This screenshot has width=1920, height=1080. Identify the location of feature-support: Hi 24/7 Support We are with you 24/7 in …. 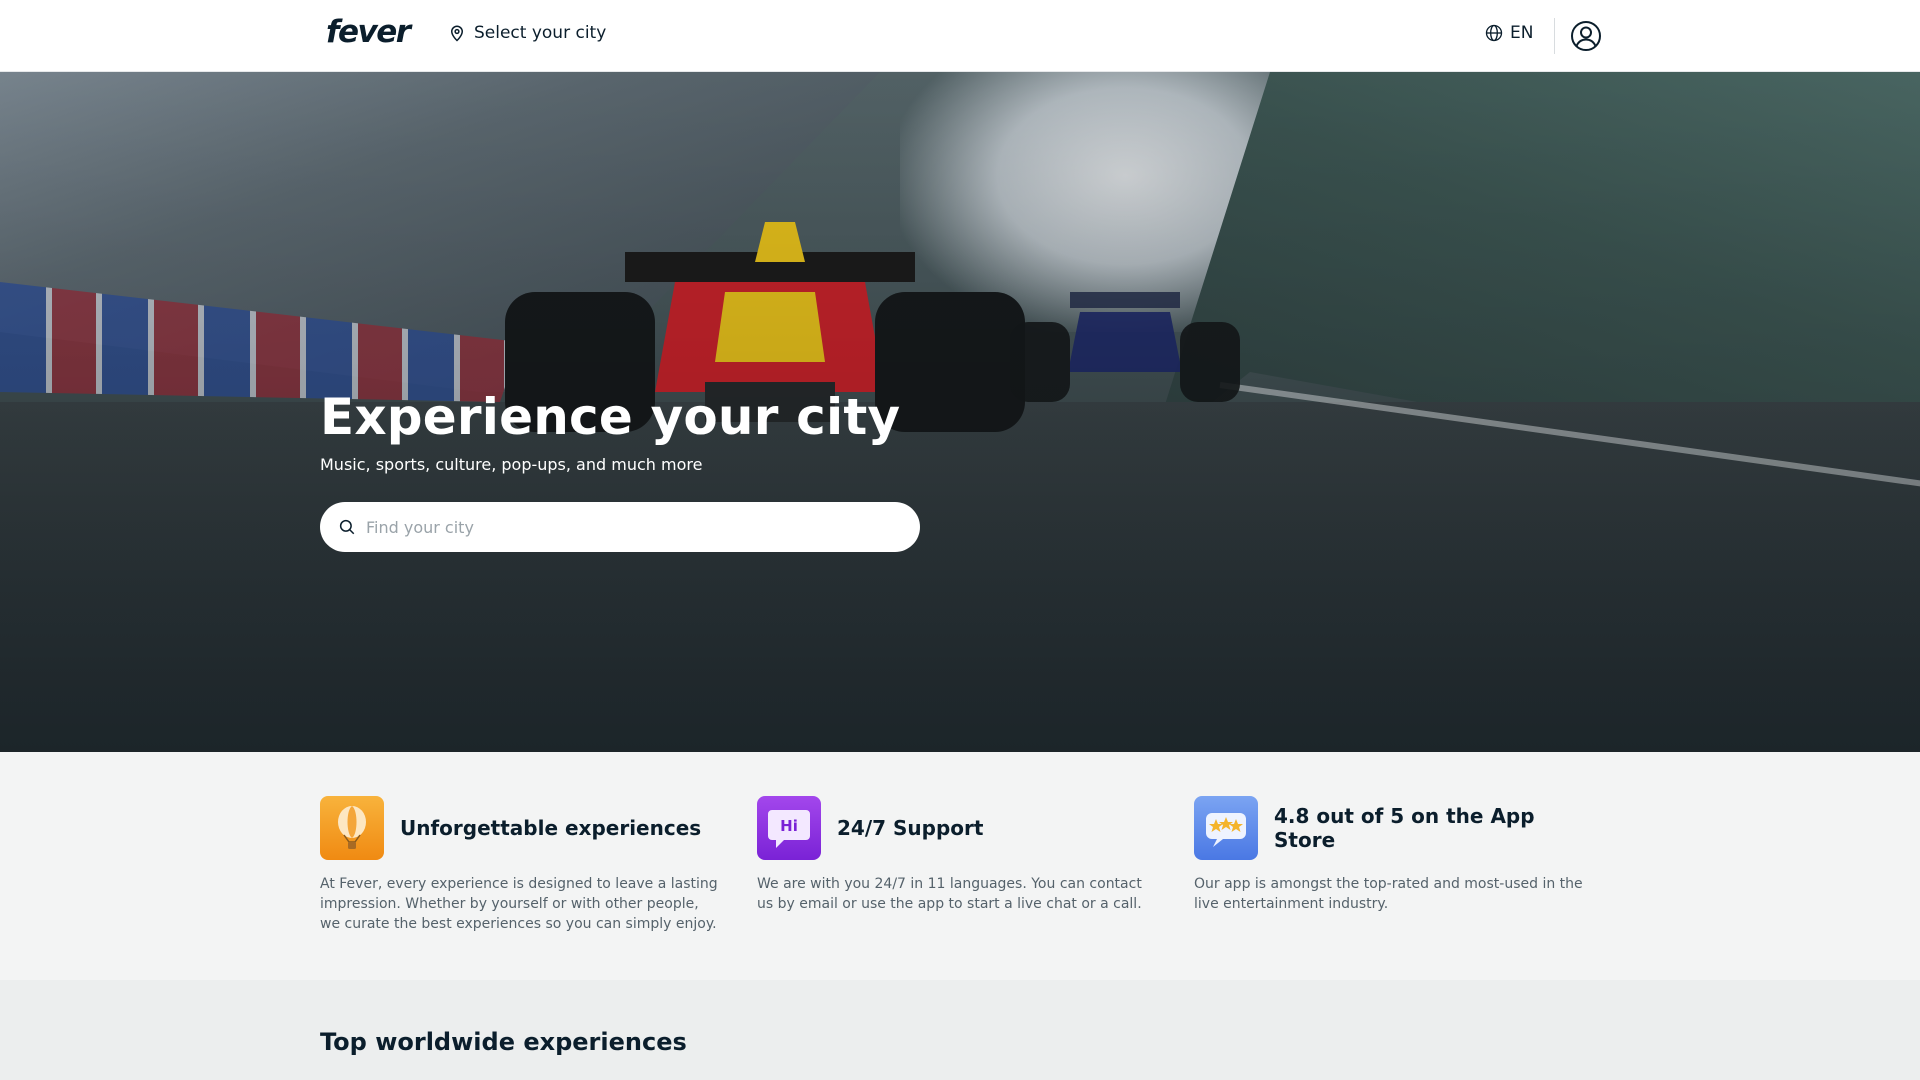
(957, 855).